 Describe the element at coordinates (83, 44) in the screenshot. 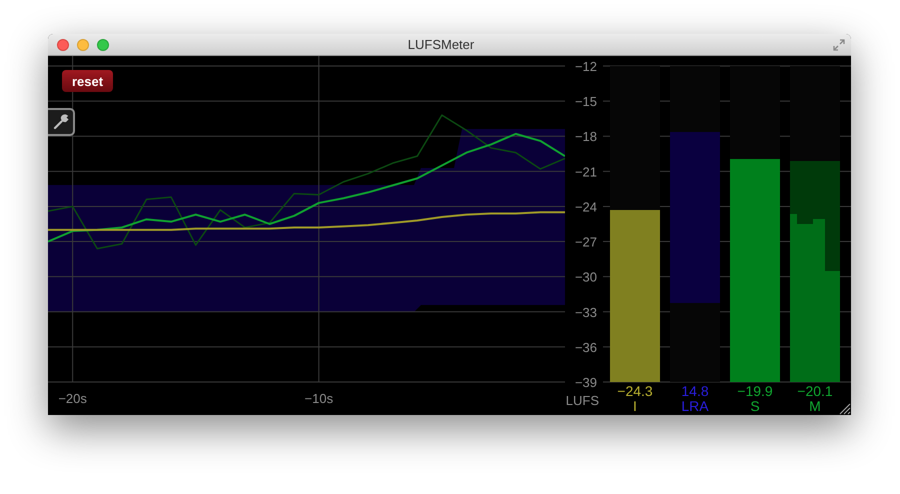

I see `minimize-button` at that location.